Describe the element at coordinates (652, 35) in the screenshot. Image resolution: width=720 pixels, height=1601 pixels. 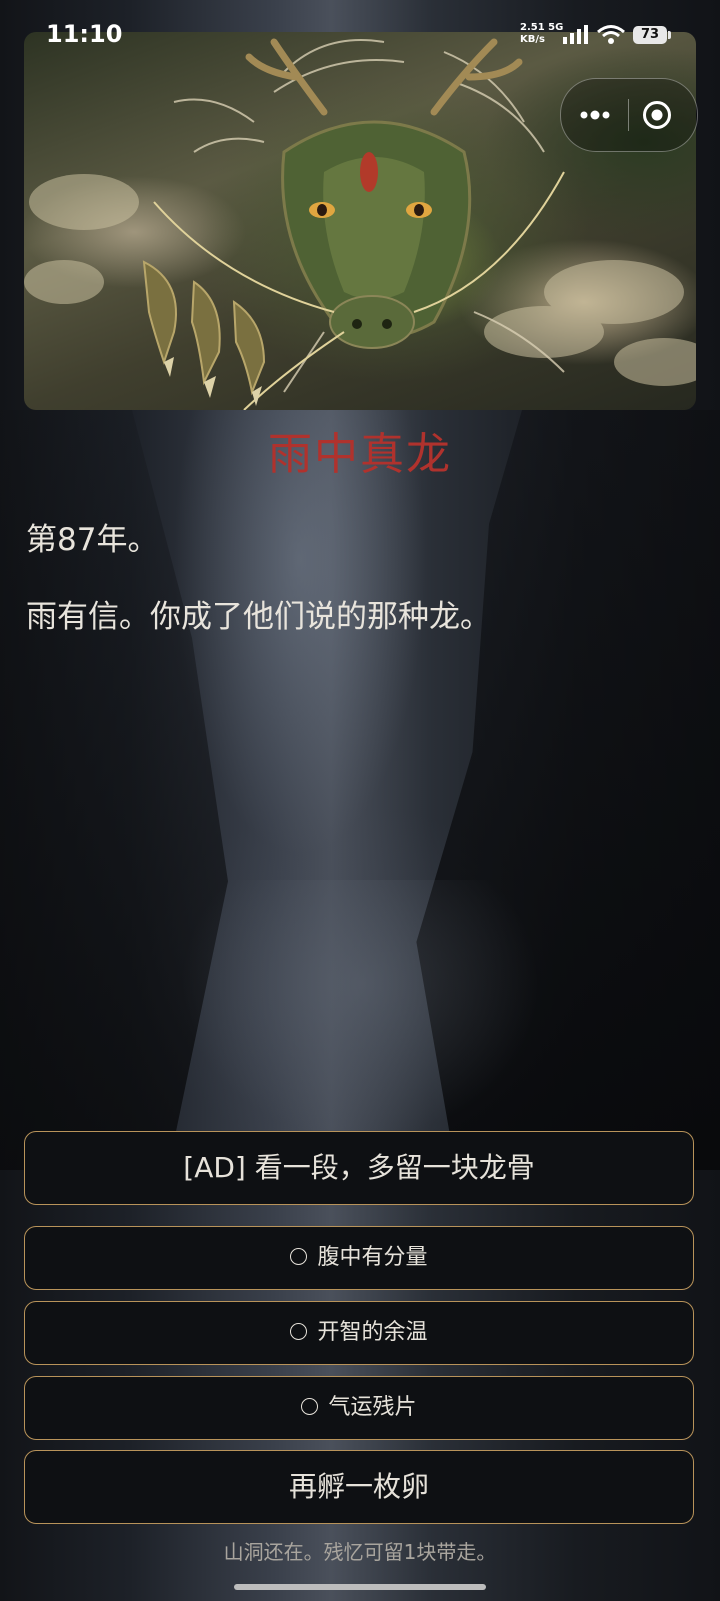
I see `battery-icon: 73` at that location.